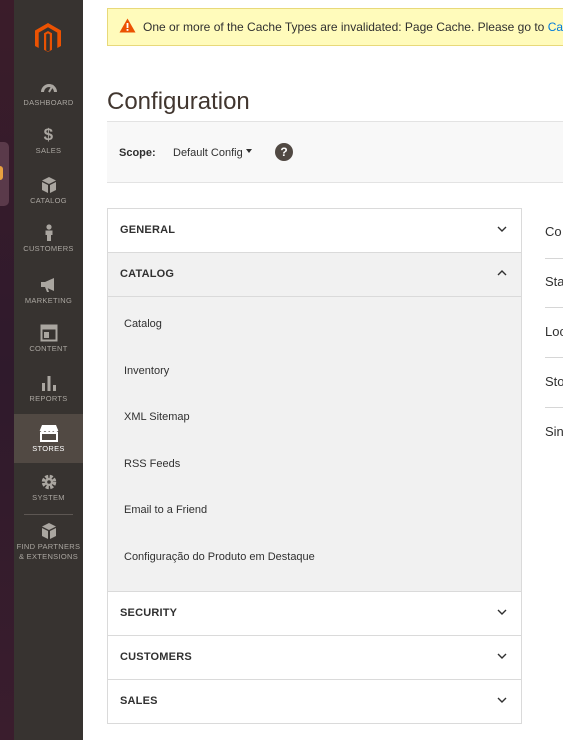 The height and width of the screenshot is (740, 563). What do you see at coordinates (314, 701) in the screenshot?
I see `tab-sales: SALES` at bounding box center [314, 701].